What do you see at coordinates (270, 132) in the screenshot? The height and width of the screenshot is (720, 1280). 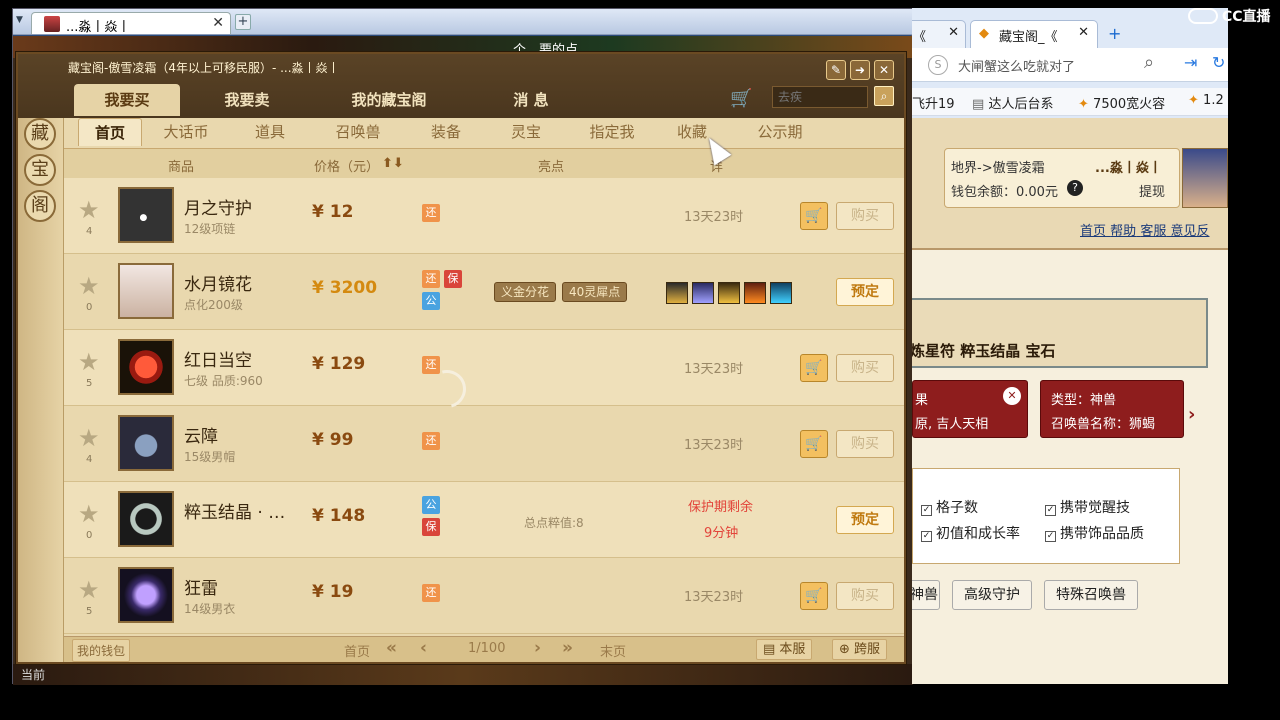 I see `tab-items: 道具` at bounding box center [270, 132].